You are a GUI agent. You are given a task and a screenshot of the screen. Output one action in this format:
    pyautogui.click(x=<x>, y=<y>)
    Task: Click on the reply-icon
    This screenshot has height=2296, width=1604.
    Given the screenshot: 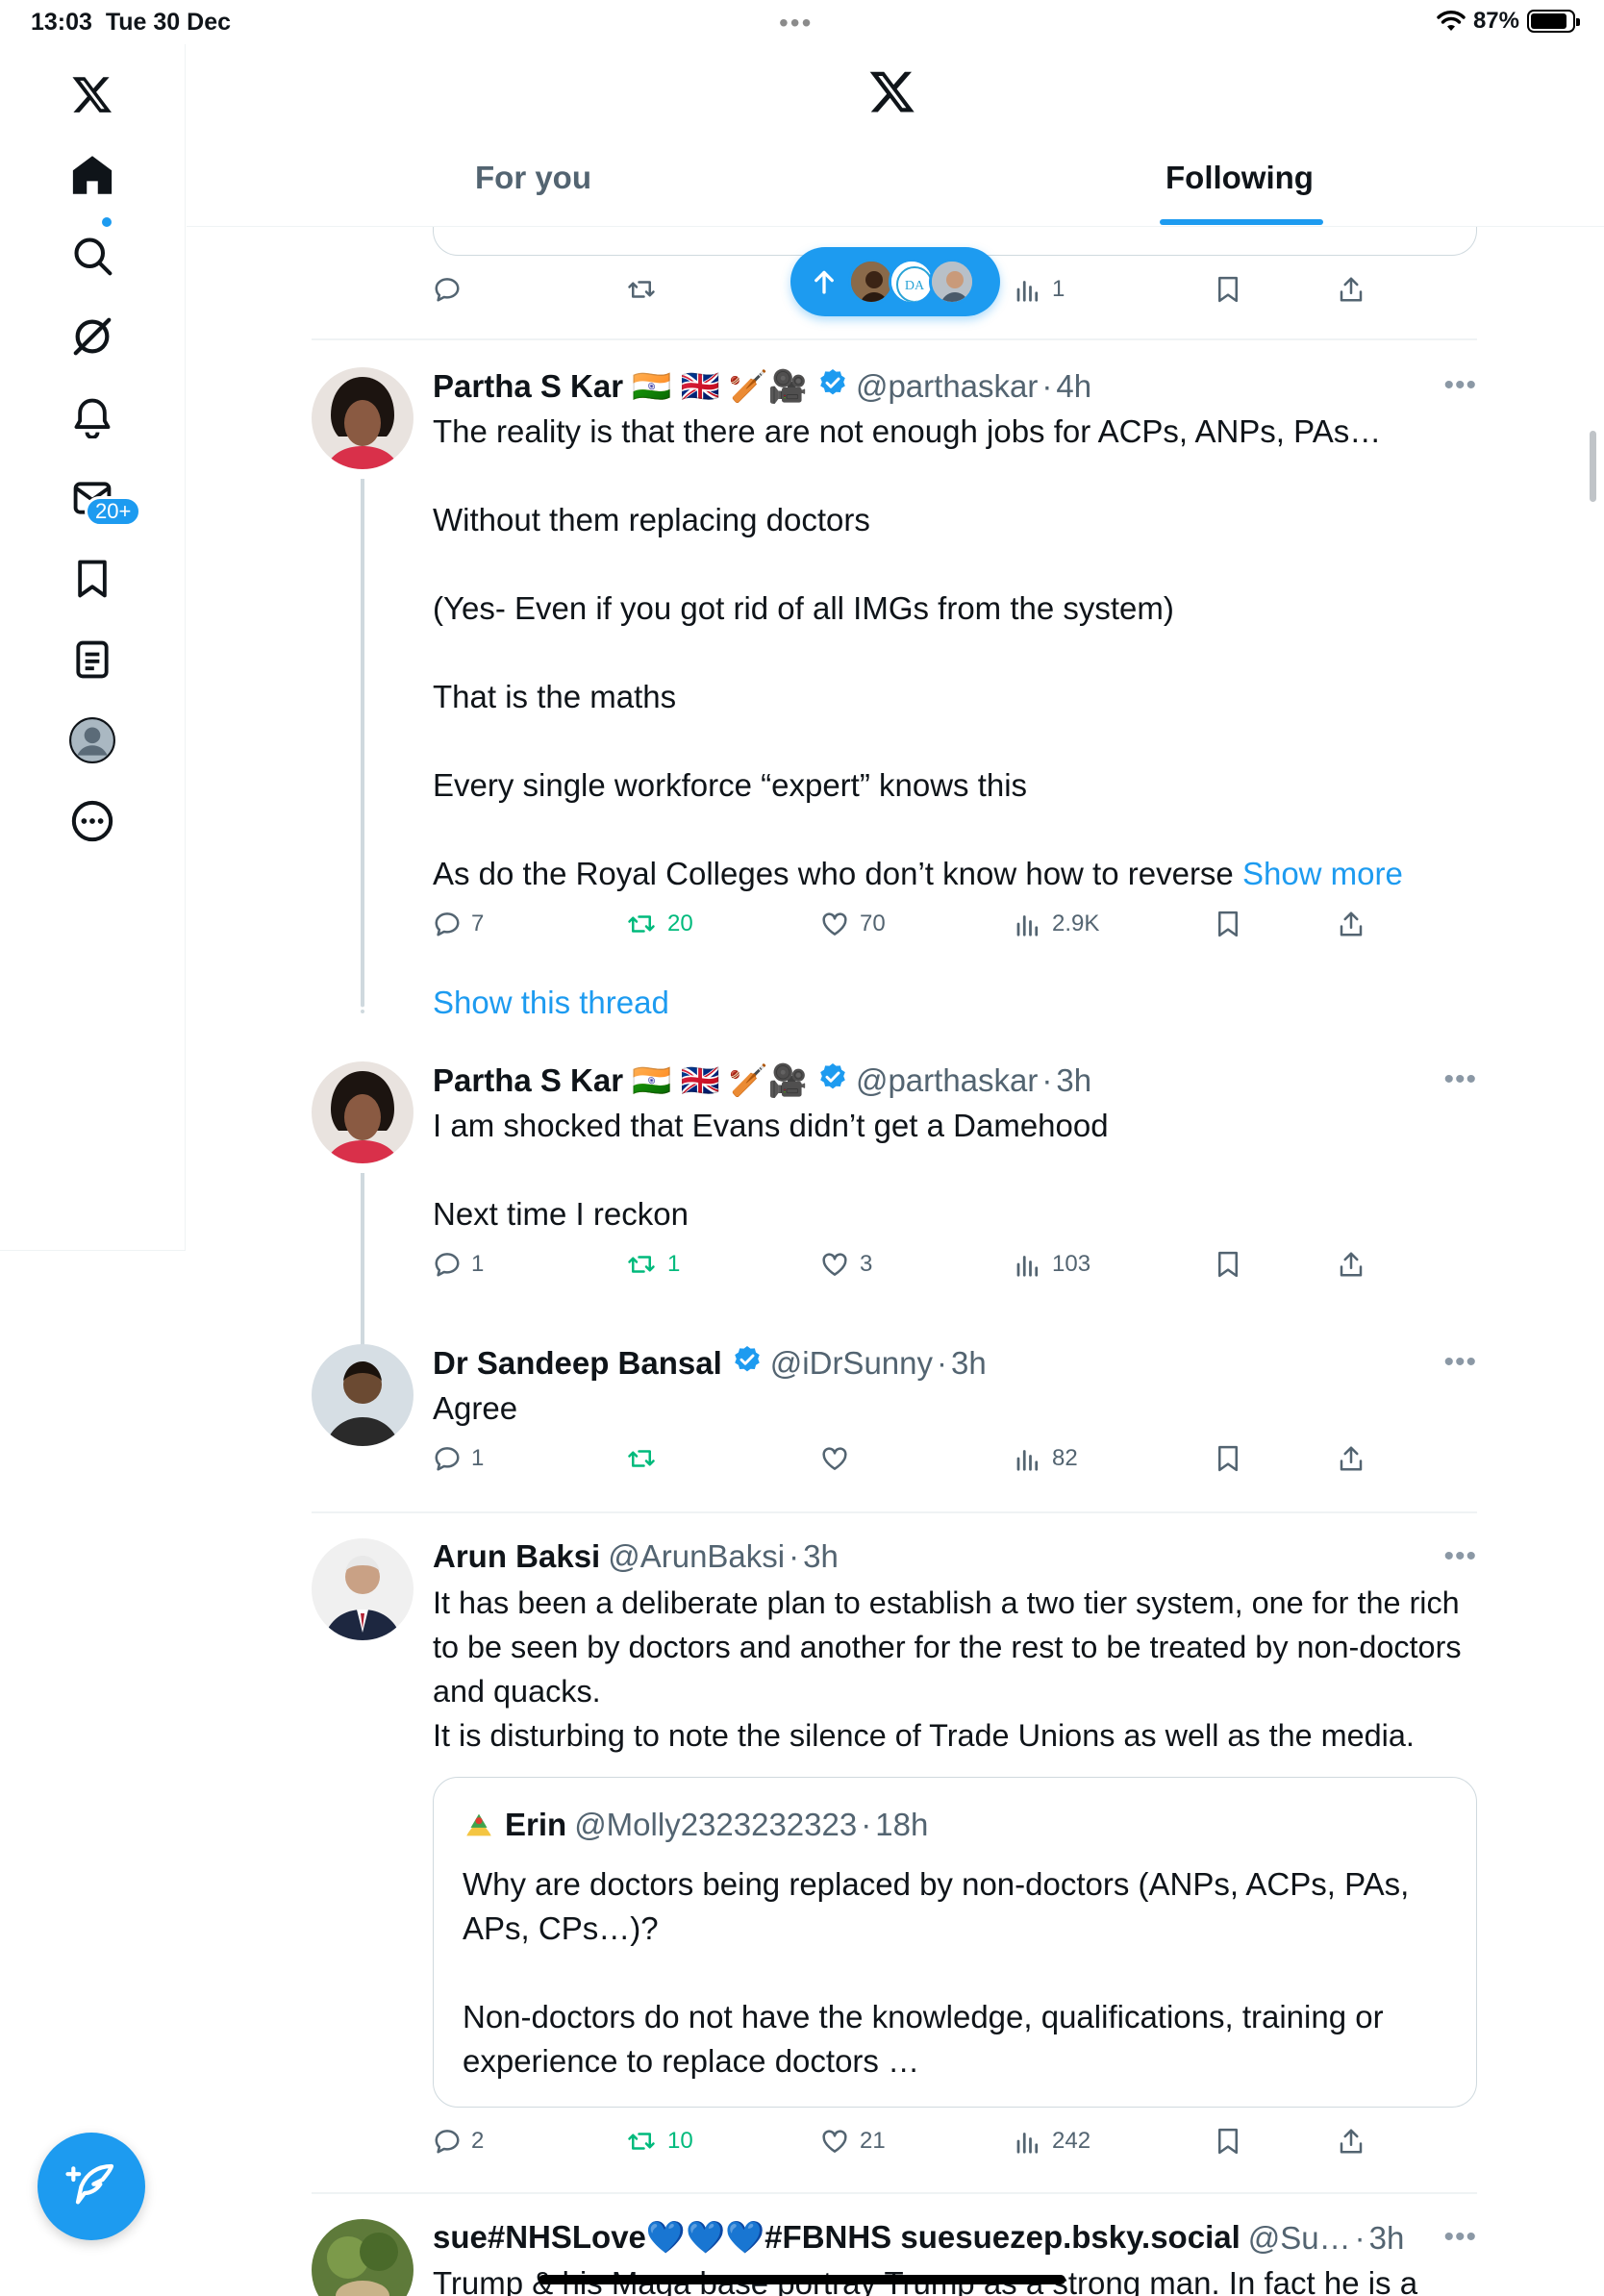 What is the action you would take?
    pyautogui.click(x=447, y=290)
    